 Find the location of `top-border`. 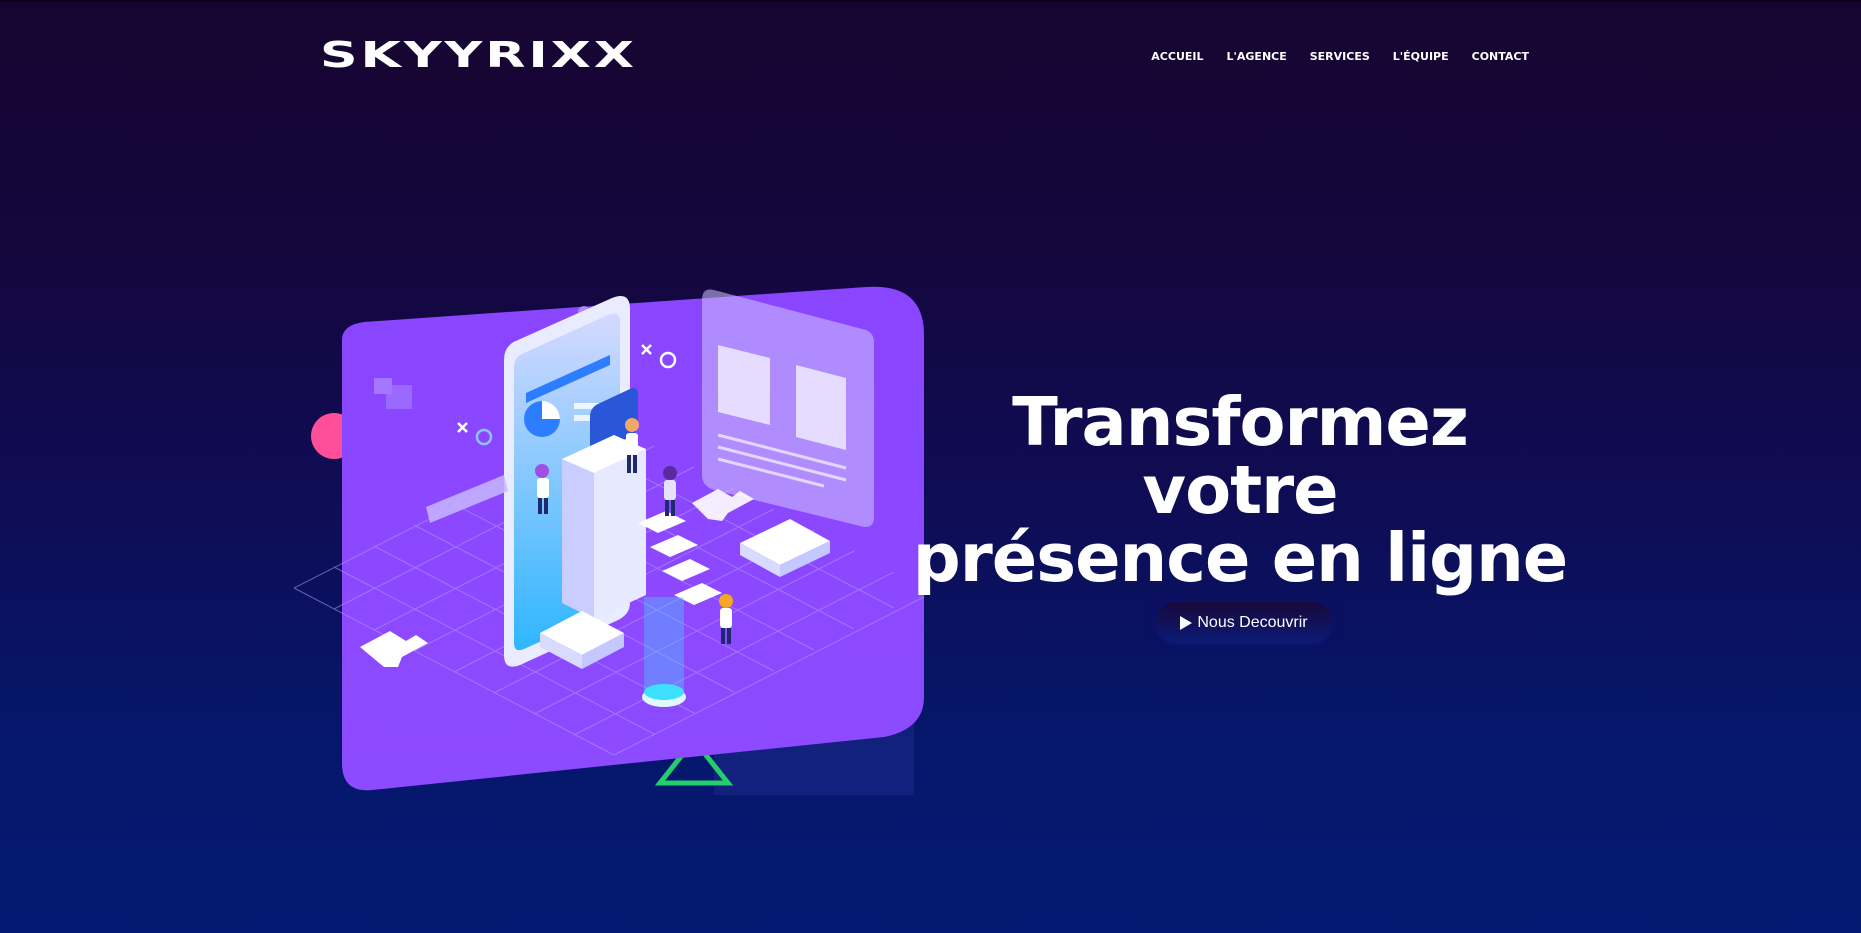

top-border is located at coordinates (930, 1).